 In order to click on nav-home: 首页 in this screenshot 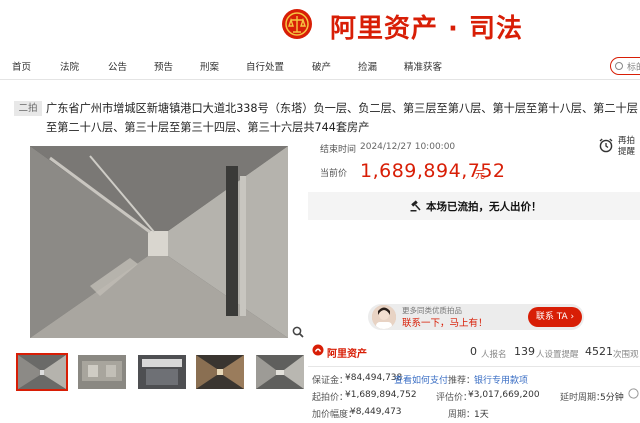, I will do `click(21, 66)`.